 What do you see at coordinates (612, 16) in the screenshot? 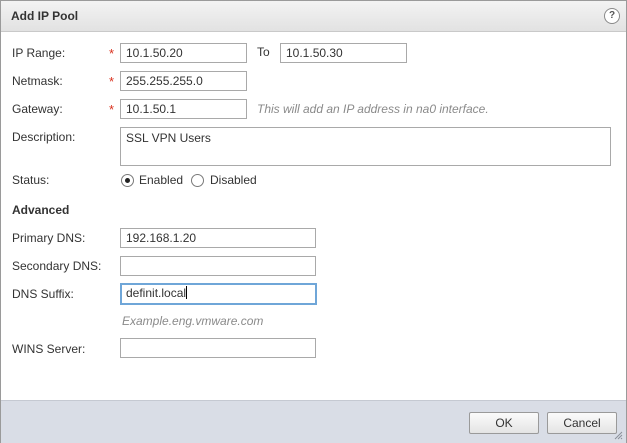
I see `help-icon: ?` at bounding box center [612, 16].